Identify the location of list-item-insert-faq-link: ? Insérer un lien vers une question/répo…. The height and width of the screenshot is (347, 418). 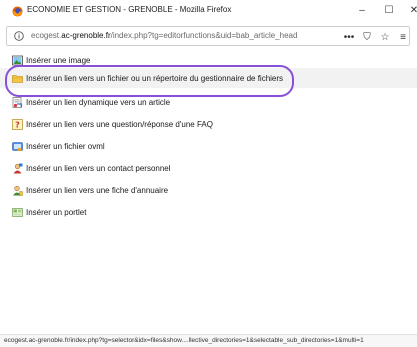
(208, 124).